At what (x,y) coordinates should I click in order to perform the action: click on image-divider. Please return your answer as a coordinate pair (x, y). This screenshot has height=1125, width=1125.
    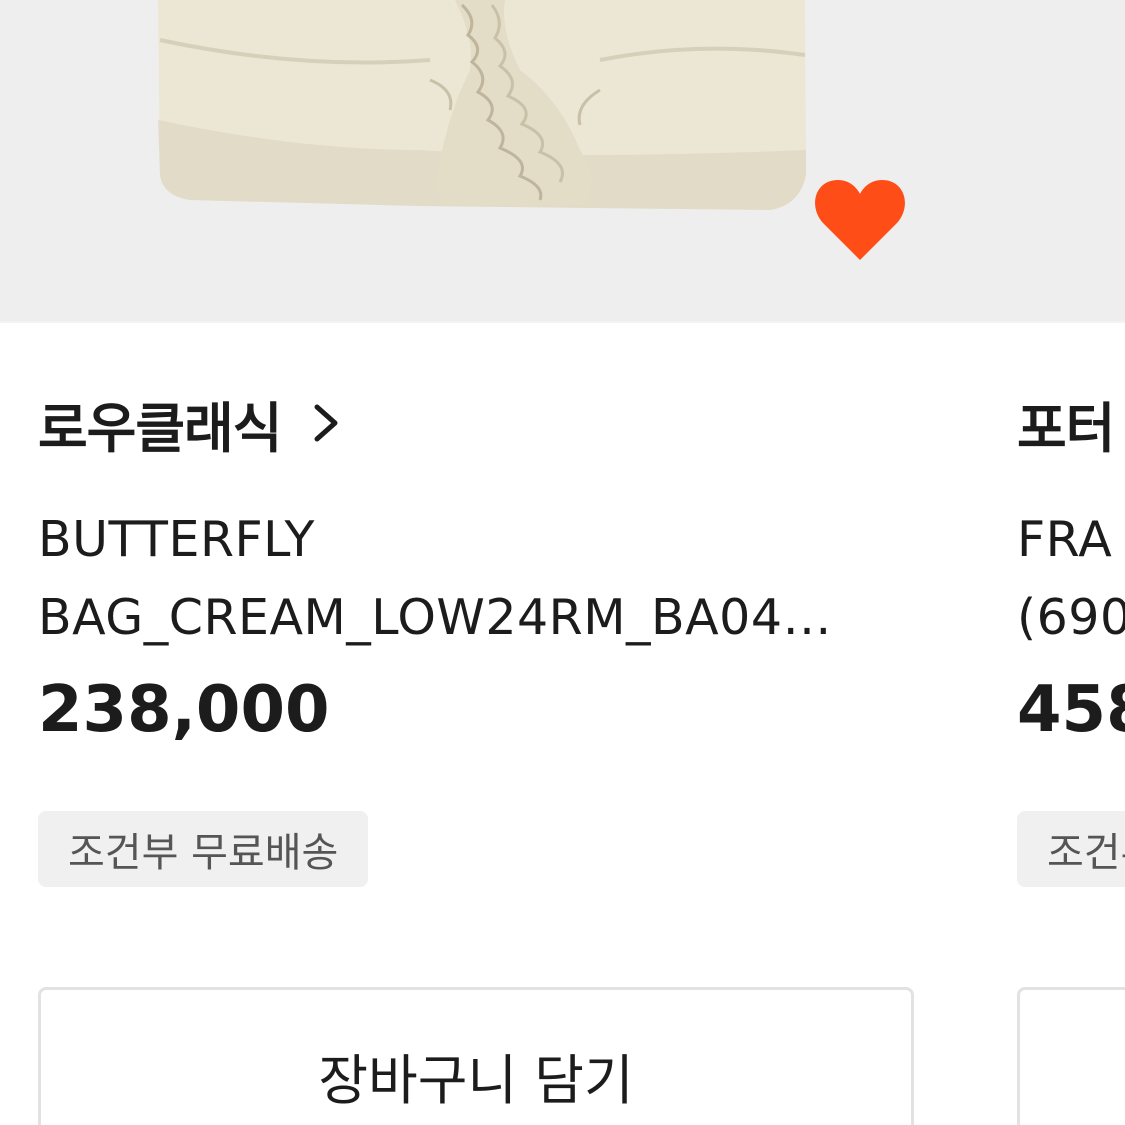
    Looking at the image, I should click on (562, 322).